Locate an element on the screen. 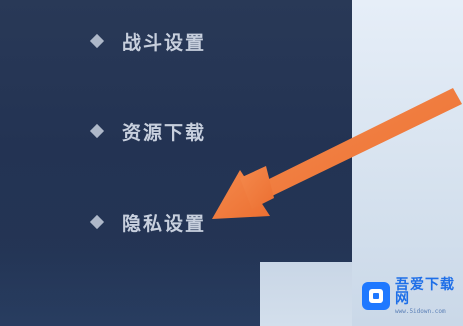 This screenshot has height=326, width=463. watermark-url: www.5idown.com is located at coordinates (420, 311).